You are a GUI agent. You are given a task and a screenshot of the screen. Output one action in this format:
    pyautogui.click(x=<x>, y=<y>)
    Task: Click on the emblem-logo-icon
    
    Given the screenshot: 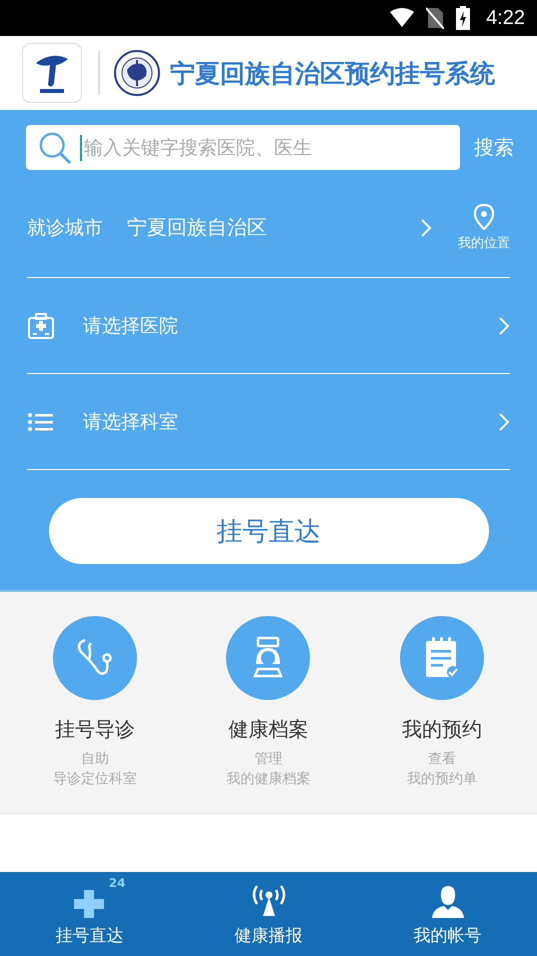 What is the action you would take?
    pyautogui.click(x=137, y=73)
    